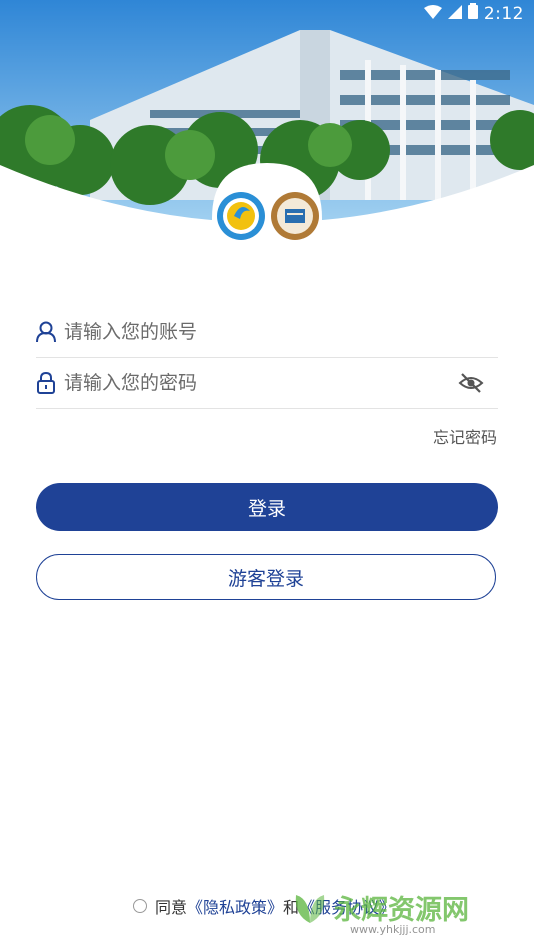 The image size is (534, 950). I want to click on watermark: 永辉资源网 www.yhkjjj.com, so click(379, 910).